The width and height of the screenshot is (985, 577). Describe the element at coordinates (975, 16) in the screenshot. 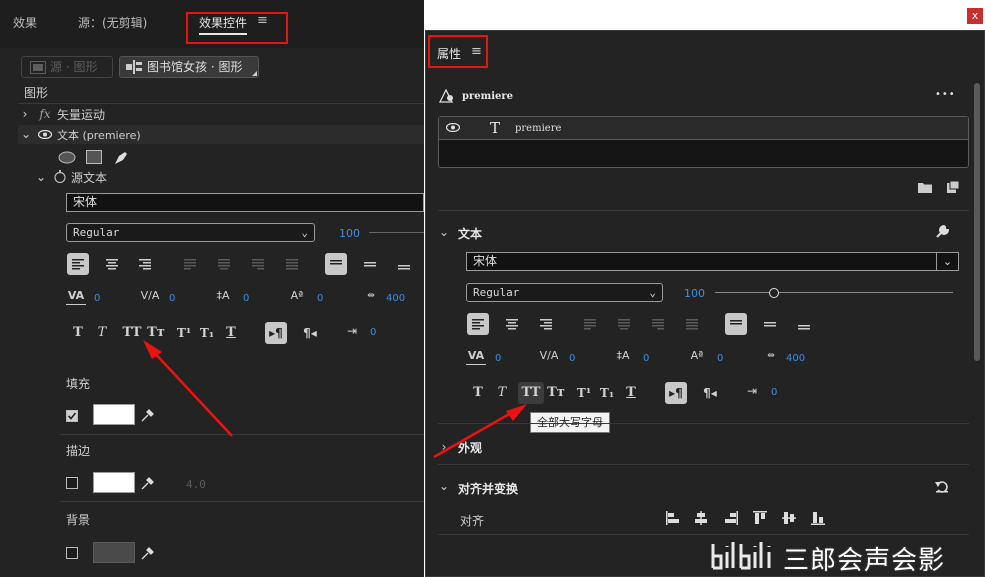

I see `close-window-button: x` at that location.